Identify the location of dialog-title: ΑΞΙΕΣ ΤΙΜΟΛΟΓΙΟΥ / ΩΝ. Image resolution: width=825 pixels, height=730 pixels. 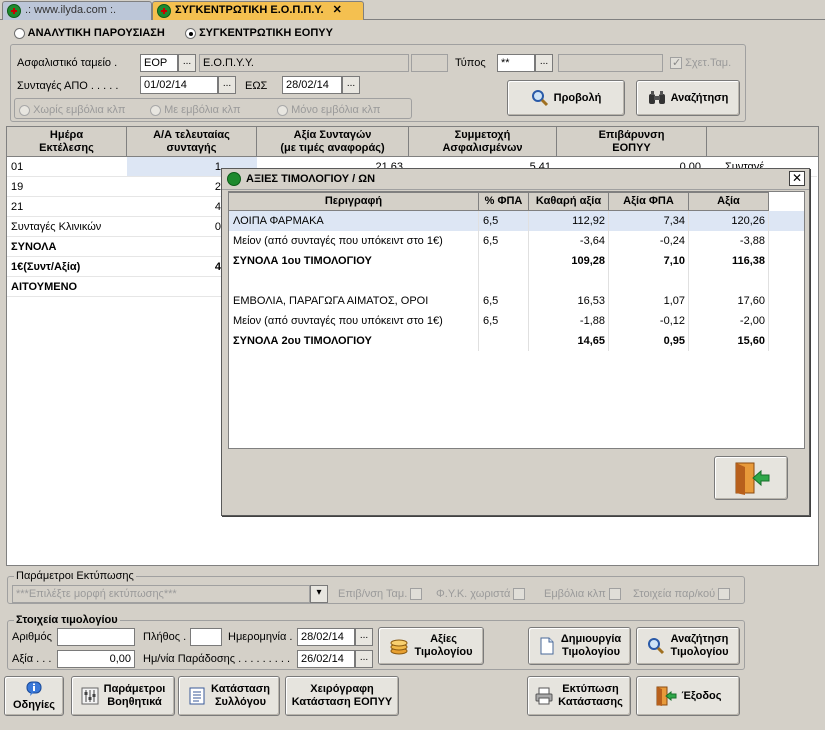
(311, 179).